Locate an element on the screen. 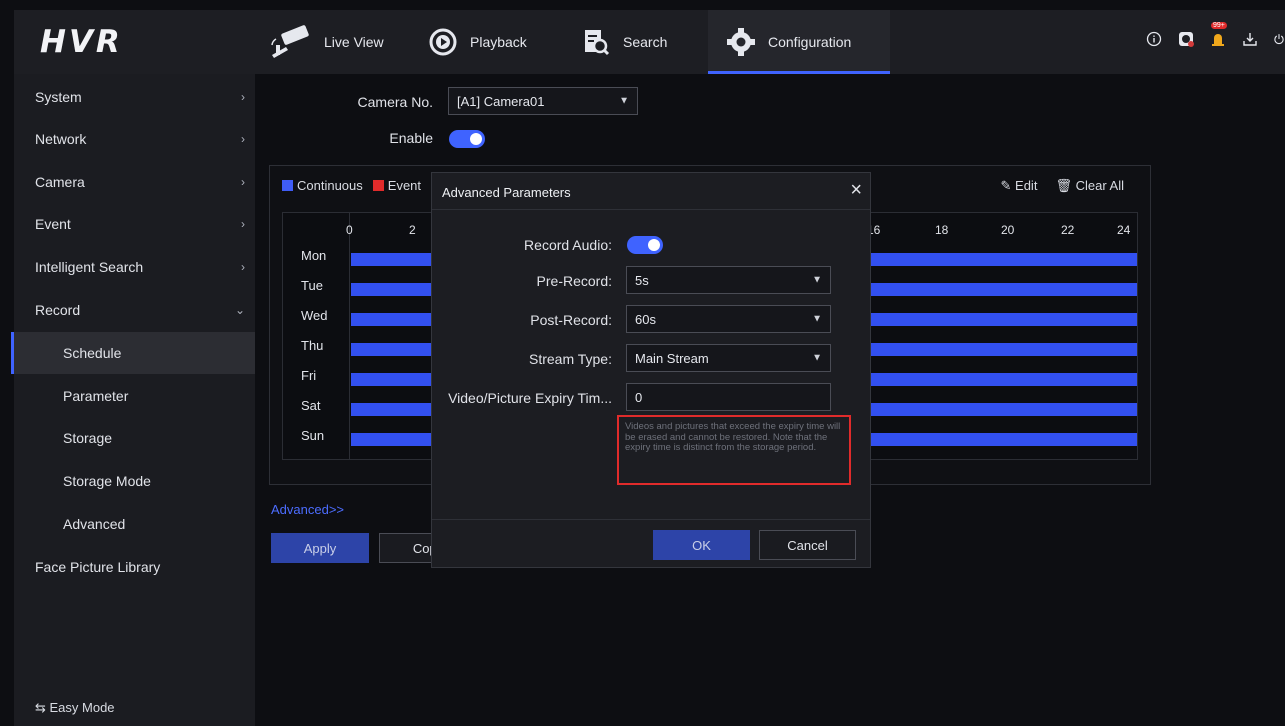 The width and height of the screenshot is (1285, 726). clear-all-label: Clear All is located at coordinates (1099, 185).